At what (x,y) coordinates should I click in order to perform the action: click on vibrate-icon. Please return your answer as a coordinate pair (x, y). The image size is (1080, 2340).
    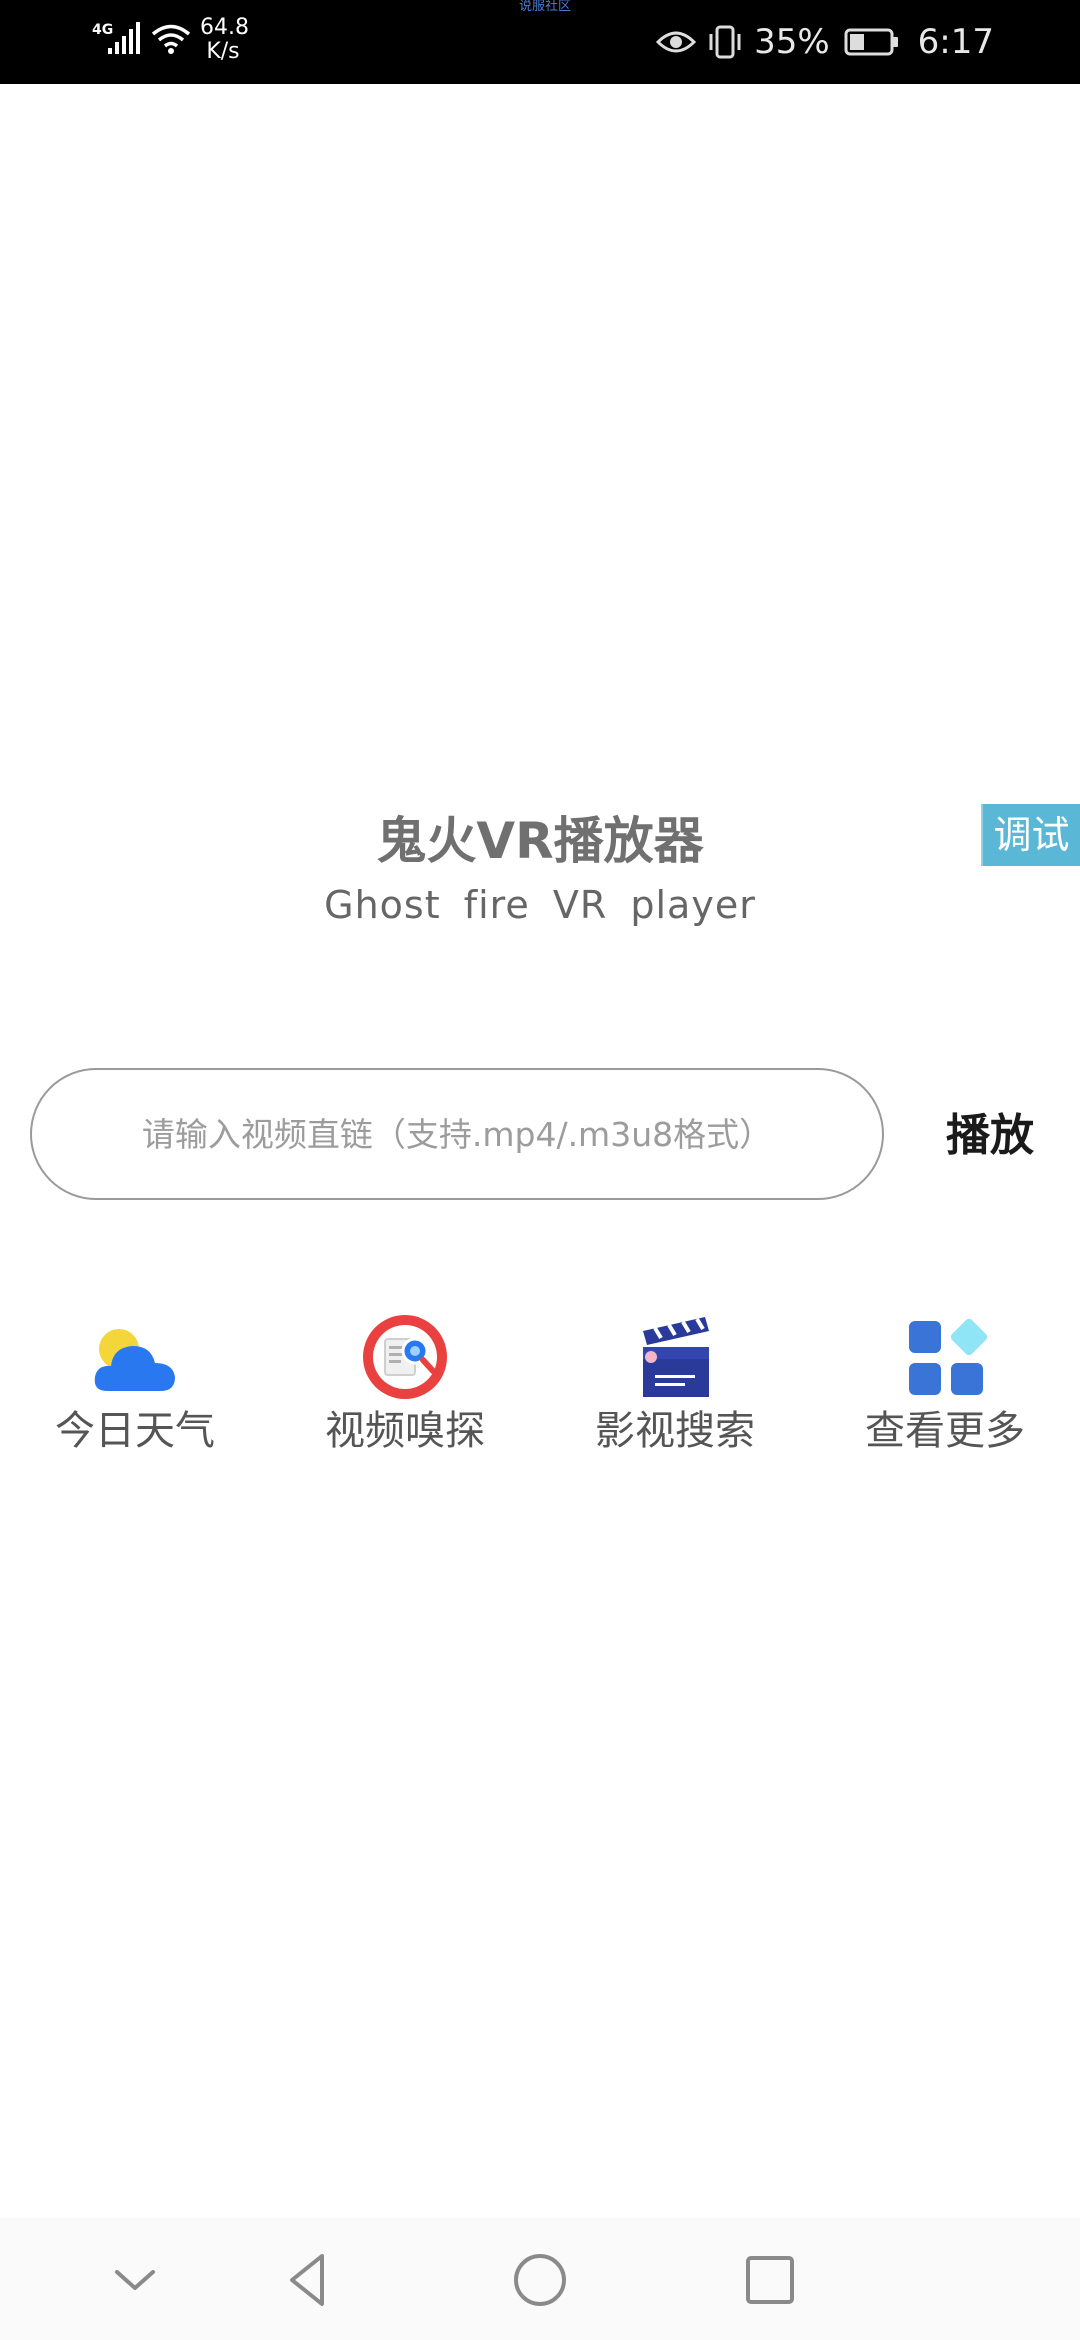
    Looking at the image, I should click on (725, 42).